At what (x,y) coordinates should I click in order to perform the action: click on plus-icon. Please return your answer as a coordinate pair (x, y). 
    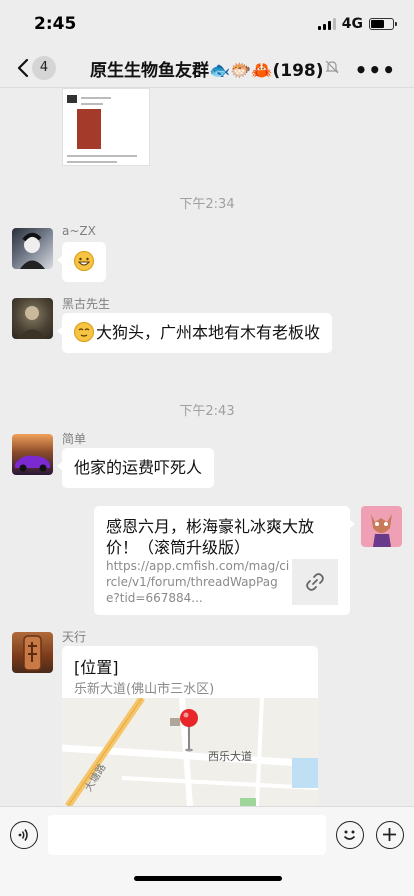
    Looking at the image, I should click on (390, 835).